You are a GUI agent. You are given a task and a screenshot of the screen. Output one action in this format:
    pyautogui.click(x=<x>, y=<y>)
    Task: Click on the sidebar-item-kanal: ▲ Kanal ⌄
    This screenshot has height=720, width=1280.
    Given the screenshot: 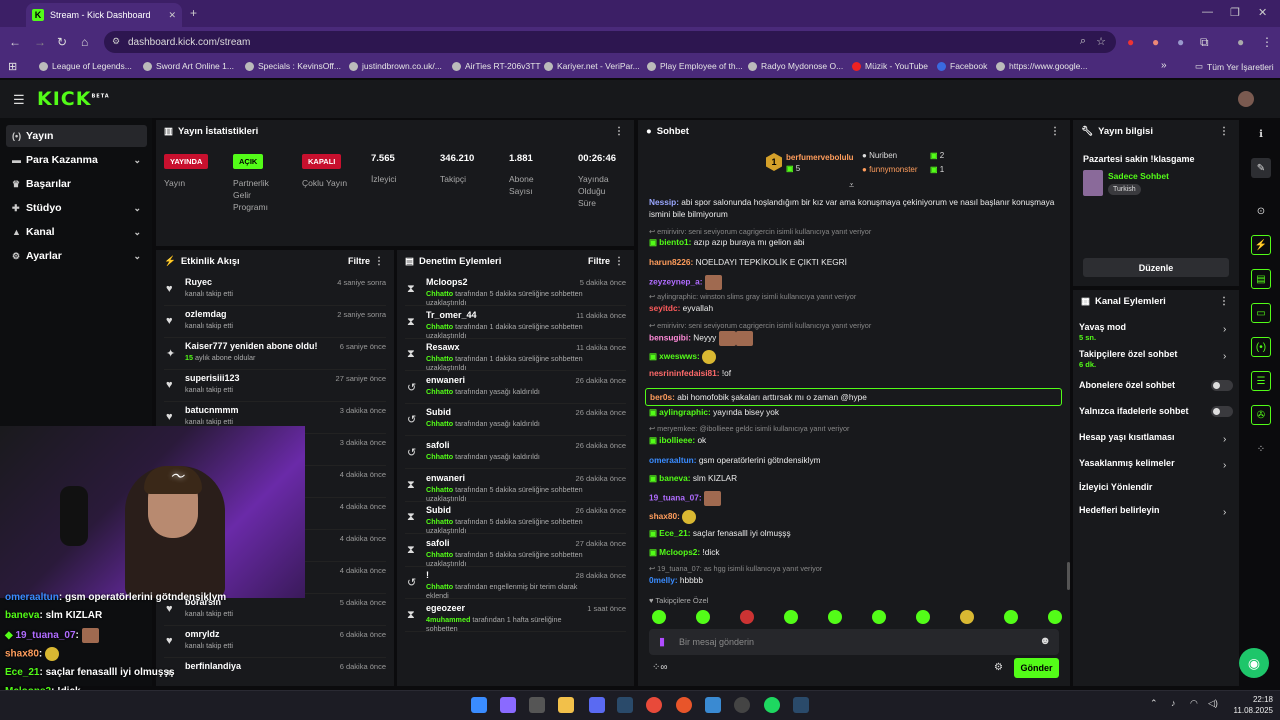 What is the action you would take?
    pyautogui.click(x=76, y=232)
    